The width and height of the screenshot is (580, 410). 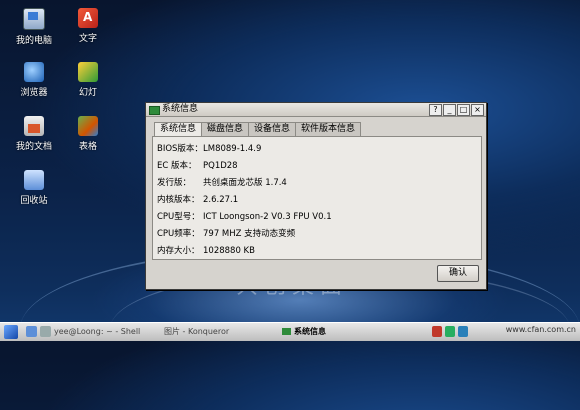 I want to click on info-value: 797 MHZ 支持动态变频, so click(x=249, y=234).